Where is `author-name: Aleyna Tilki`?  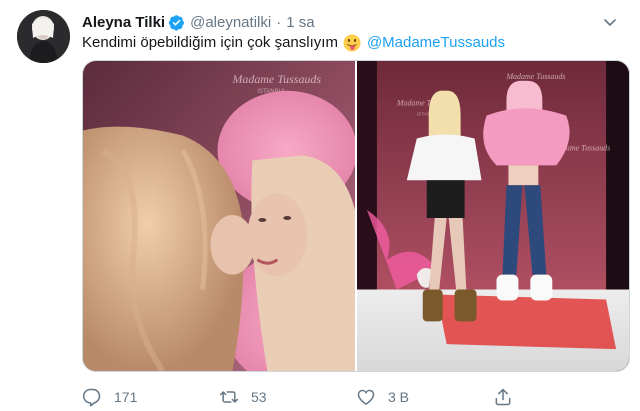 author-name: Aleyna Tilki is located at coordinates (123, 22).